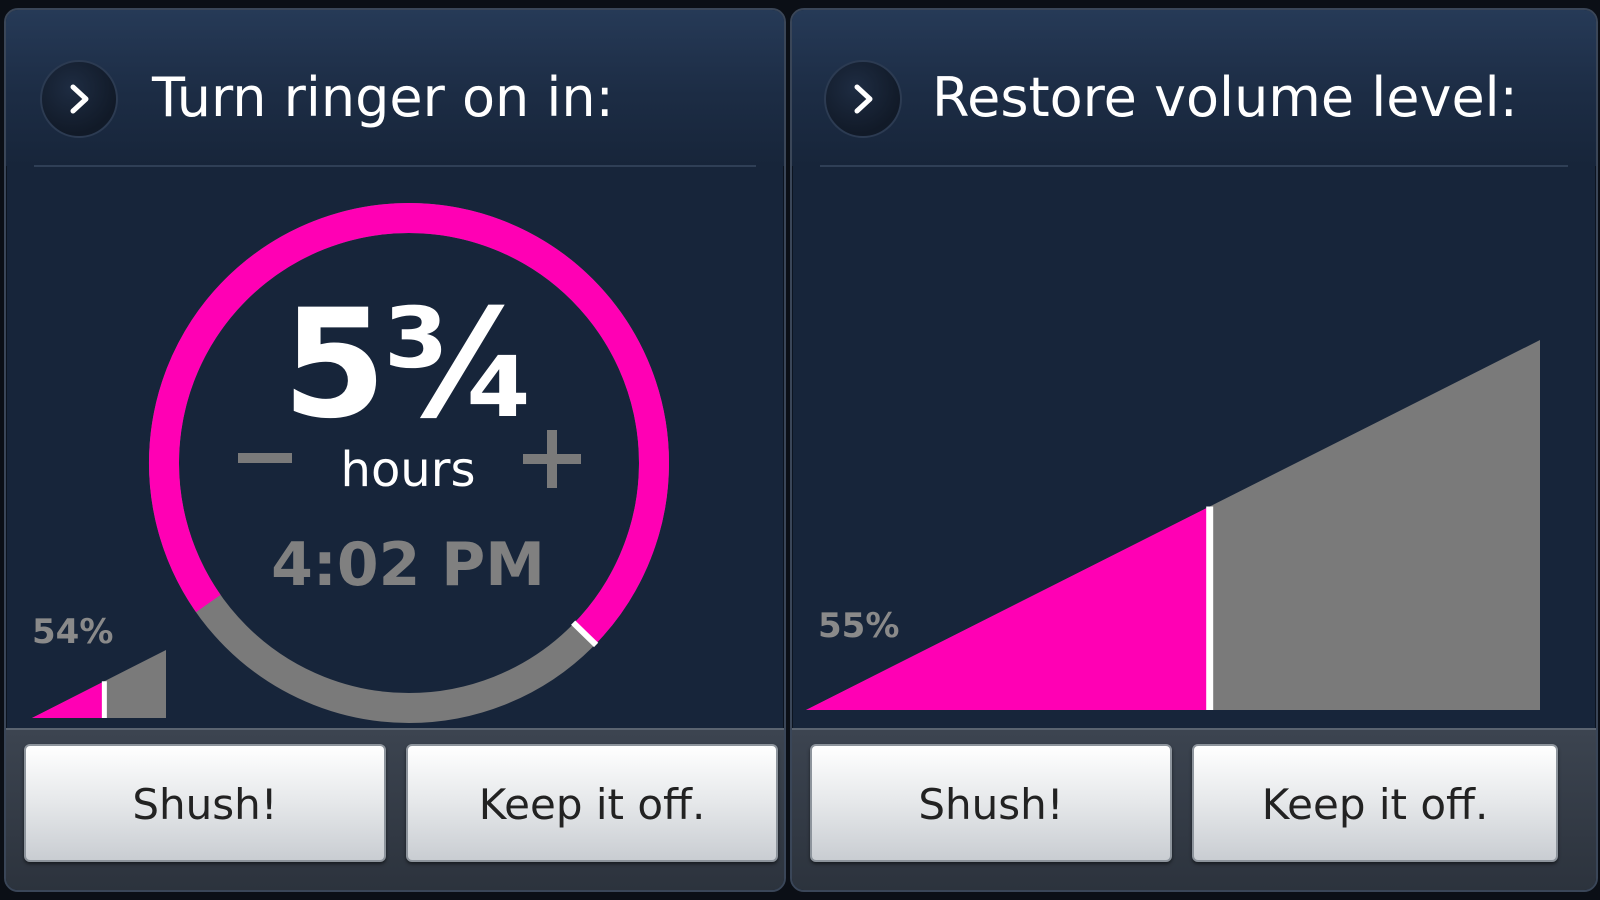  What do you see at coordinates (408, 565) in the screenshot?
I see `end-time: 4:02 PM` at bounding box center [408, 565].